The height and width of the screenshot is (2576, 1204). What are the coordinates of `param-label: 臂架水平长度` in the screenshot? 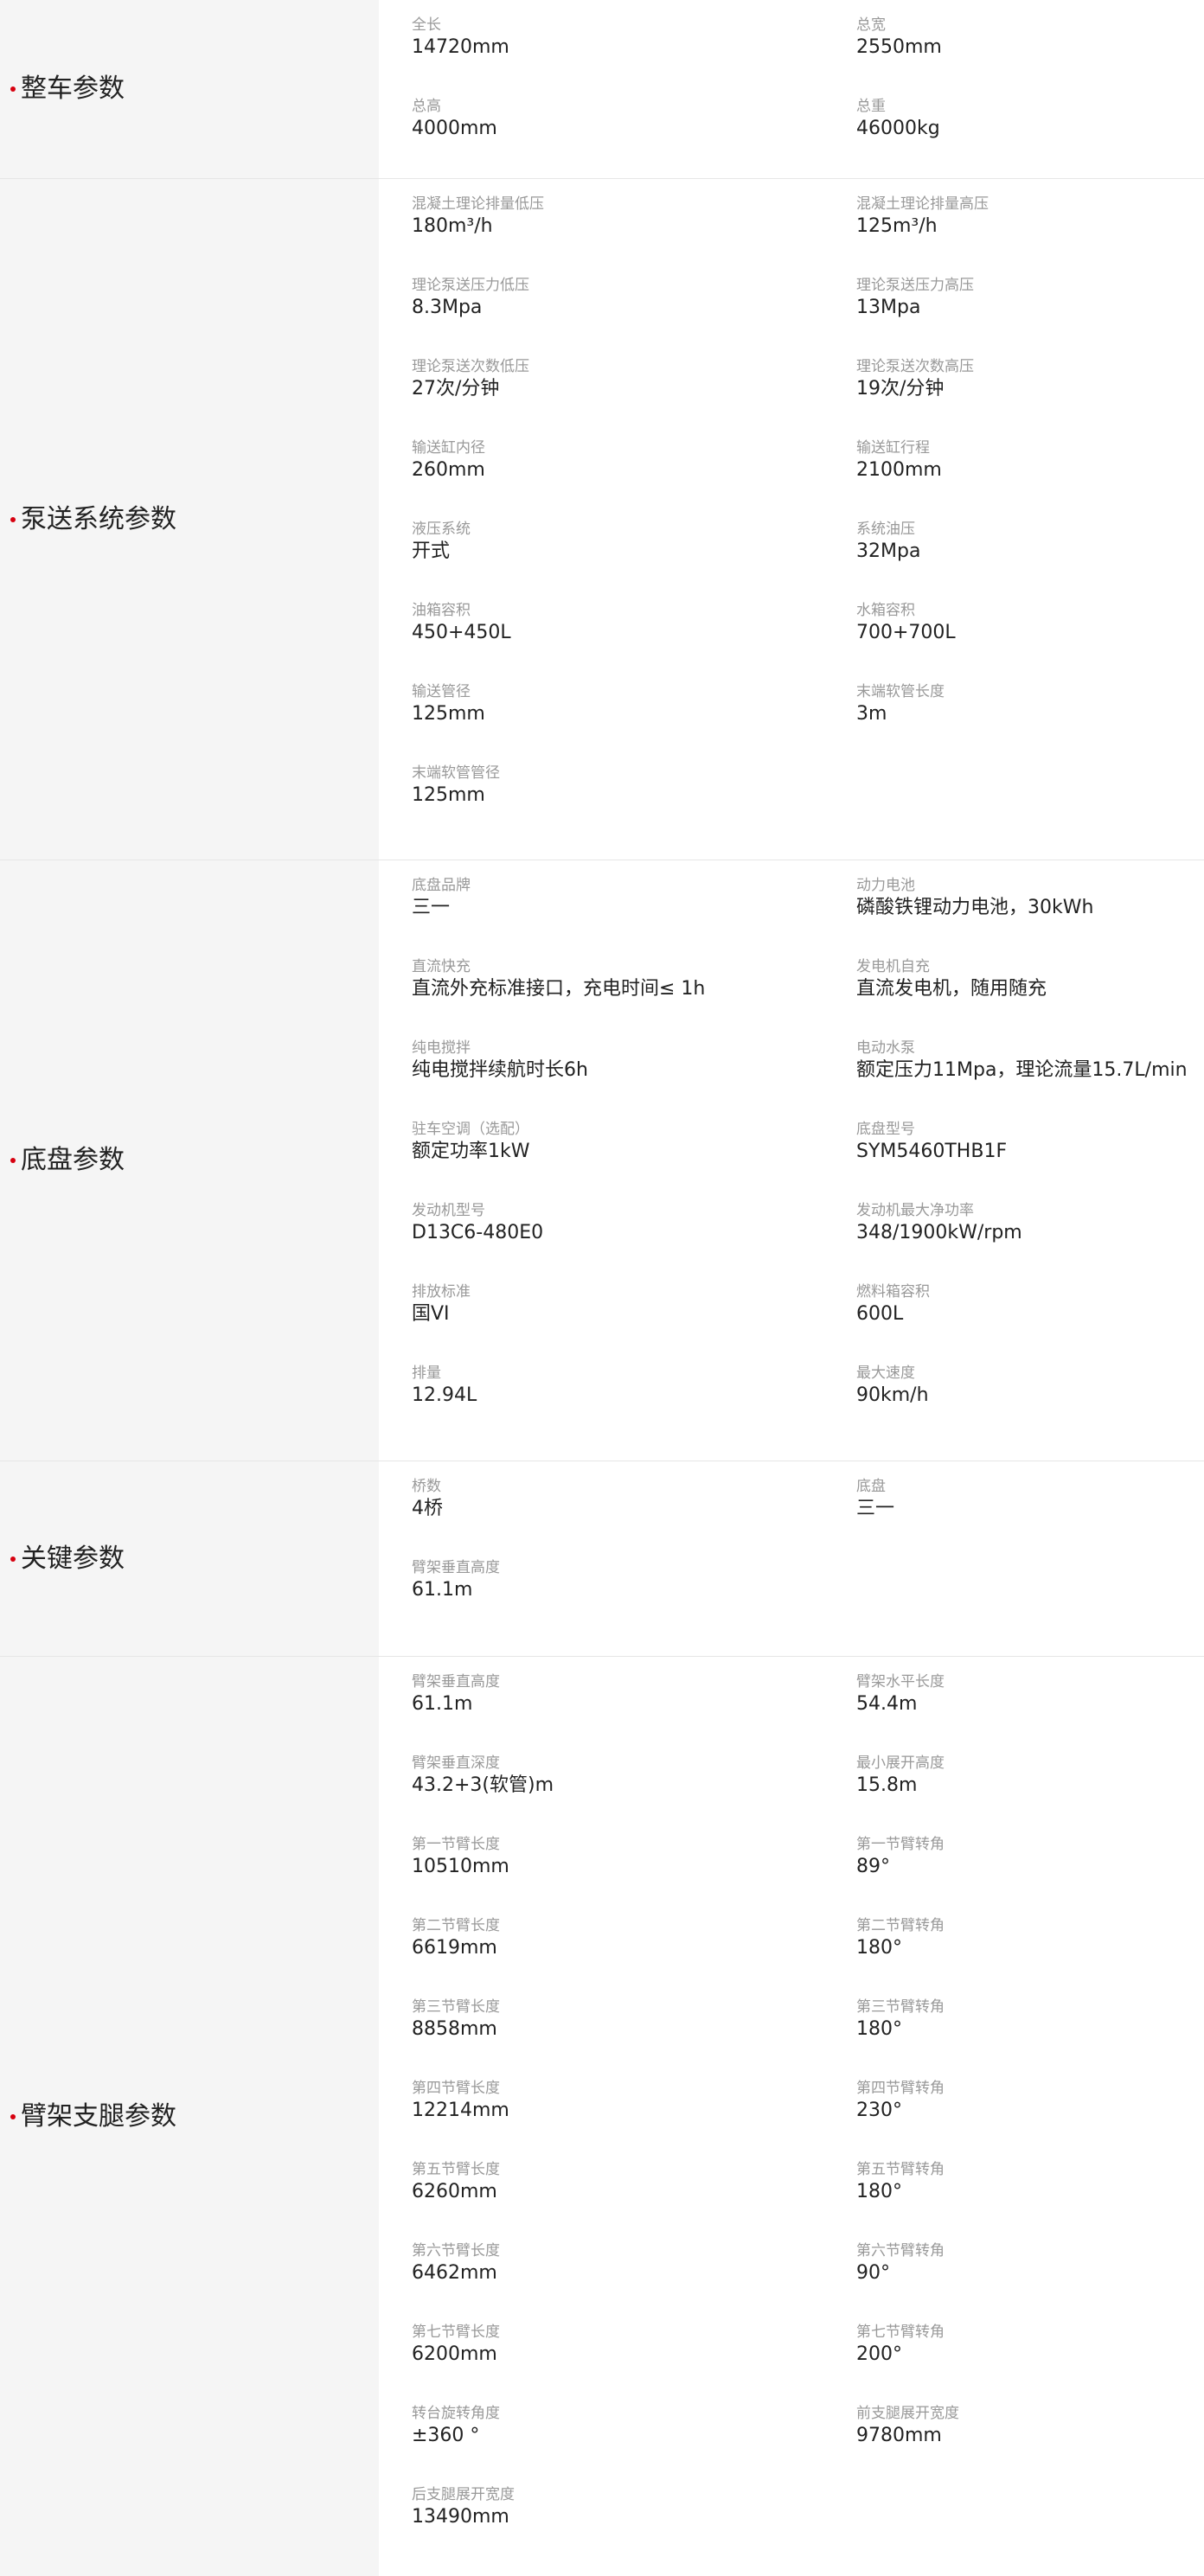 It's located at (900, 1682).